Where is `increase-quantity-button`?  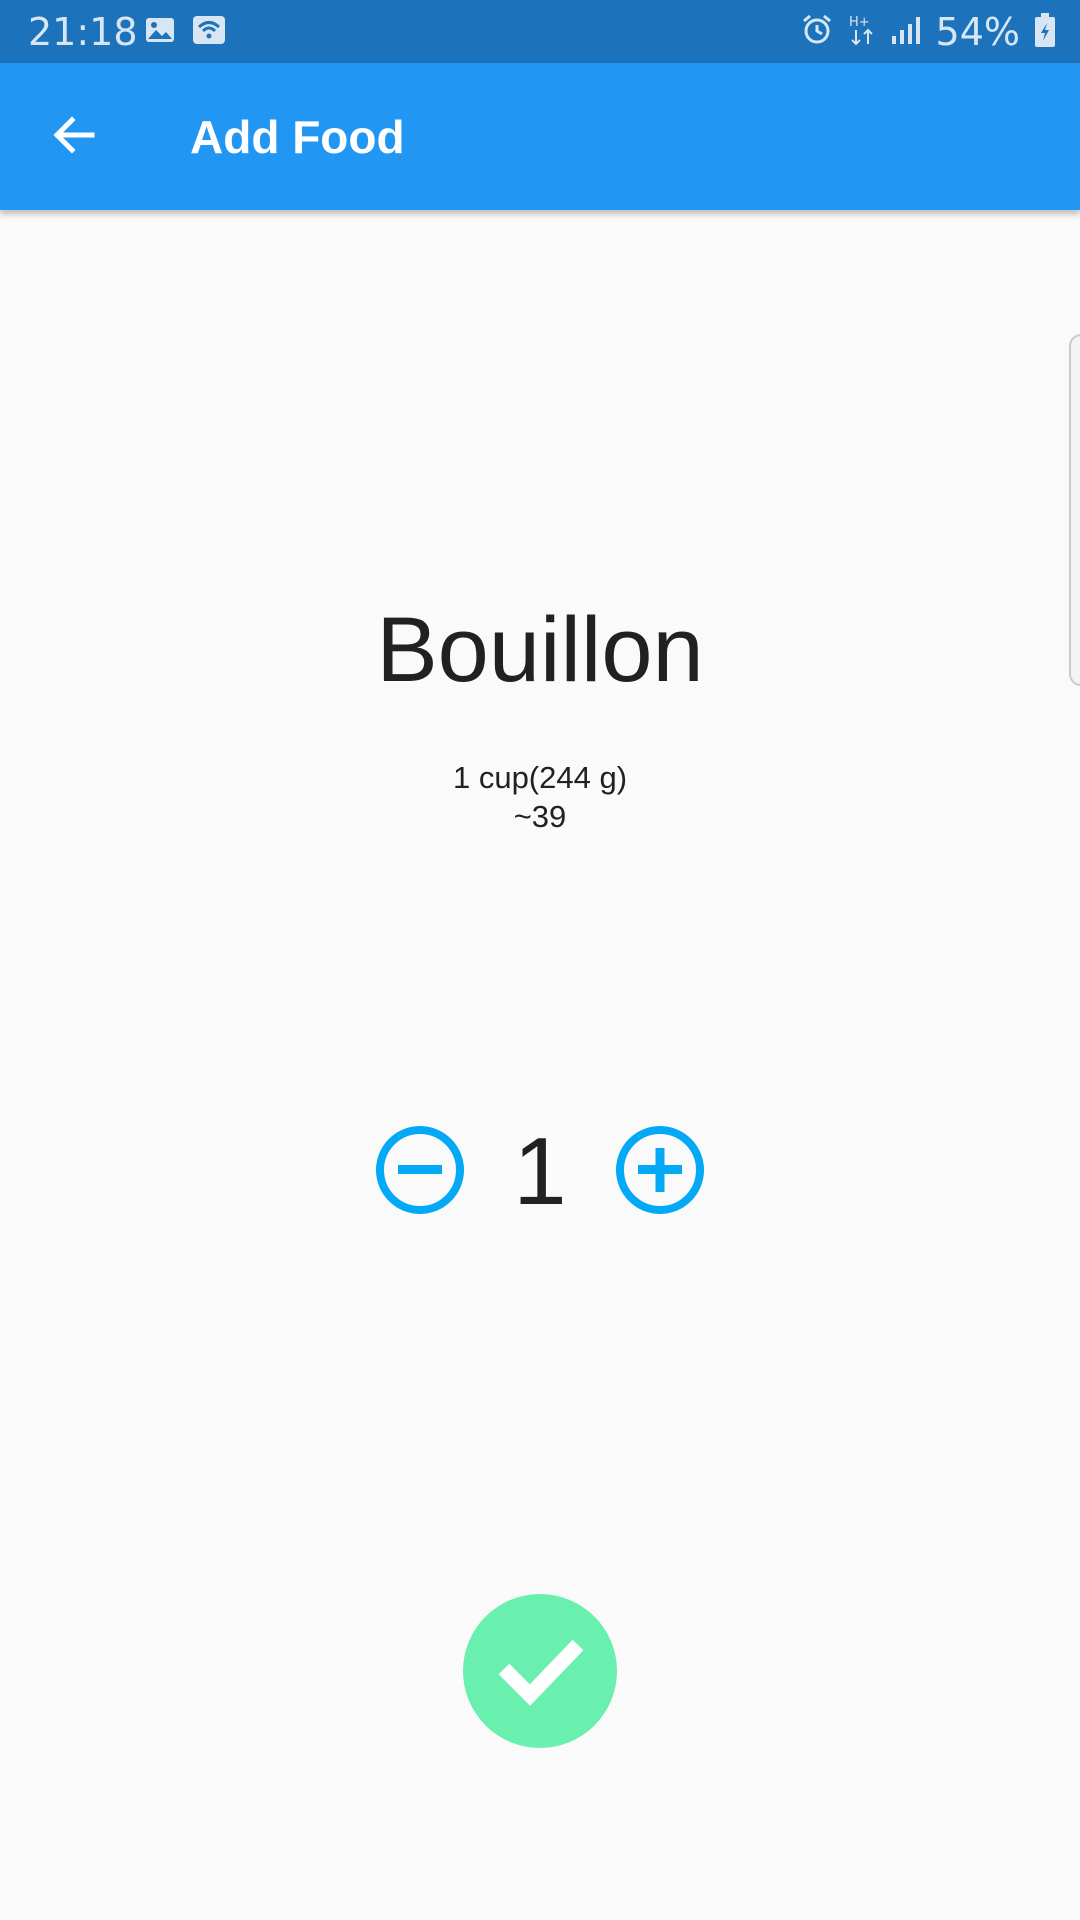
increase-quantity-button is located at coordinates (660, 1172).